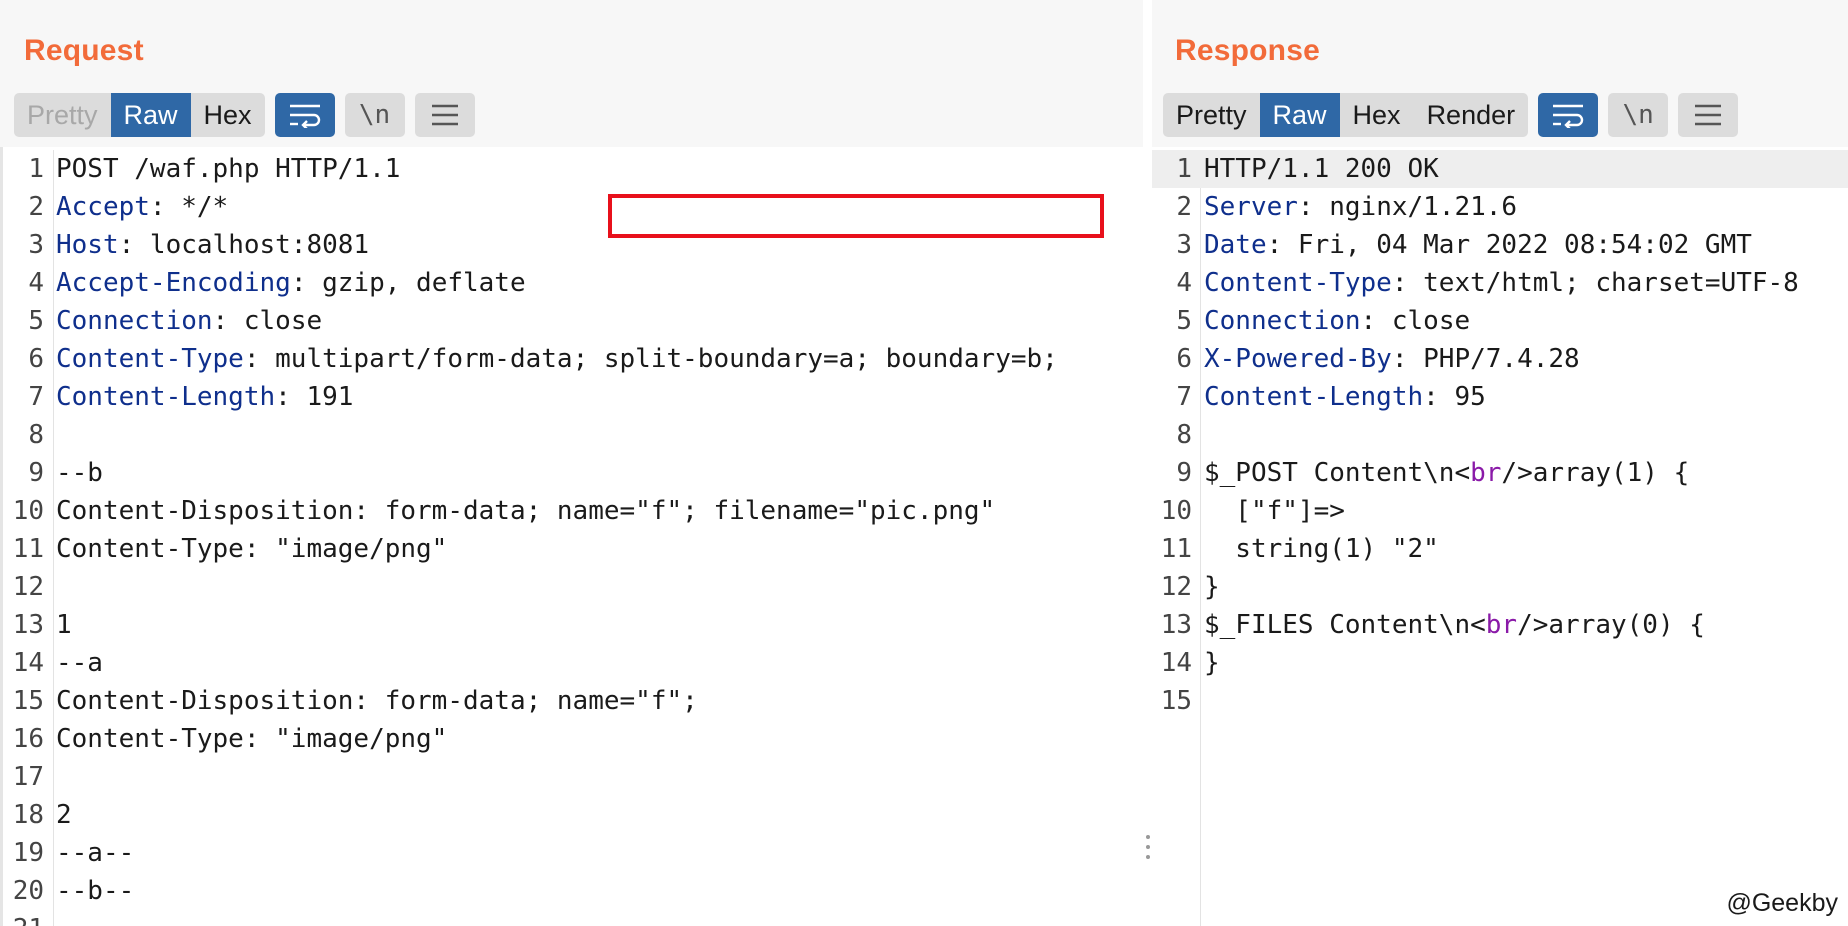 The height and width of the screenshot is (926, 1848). I want to click on line-number: 2, so click(36, 207).